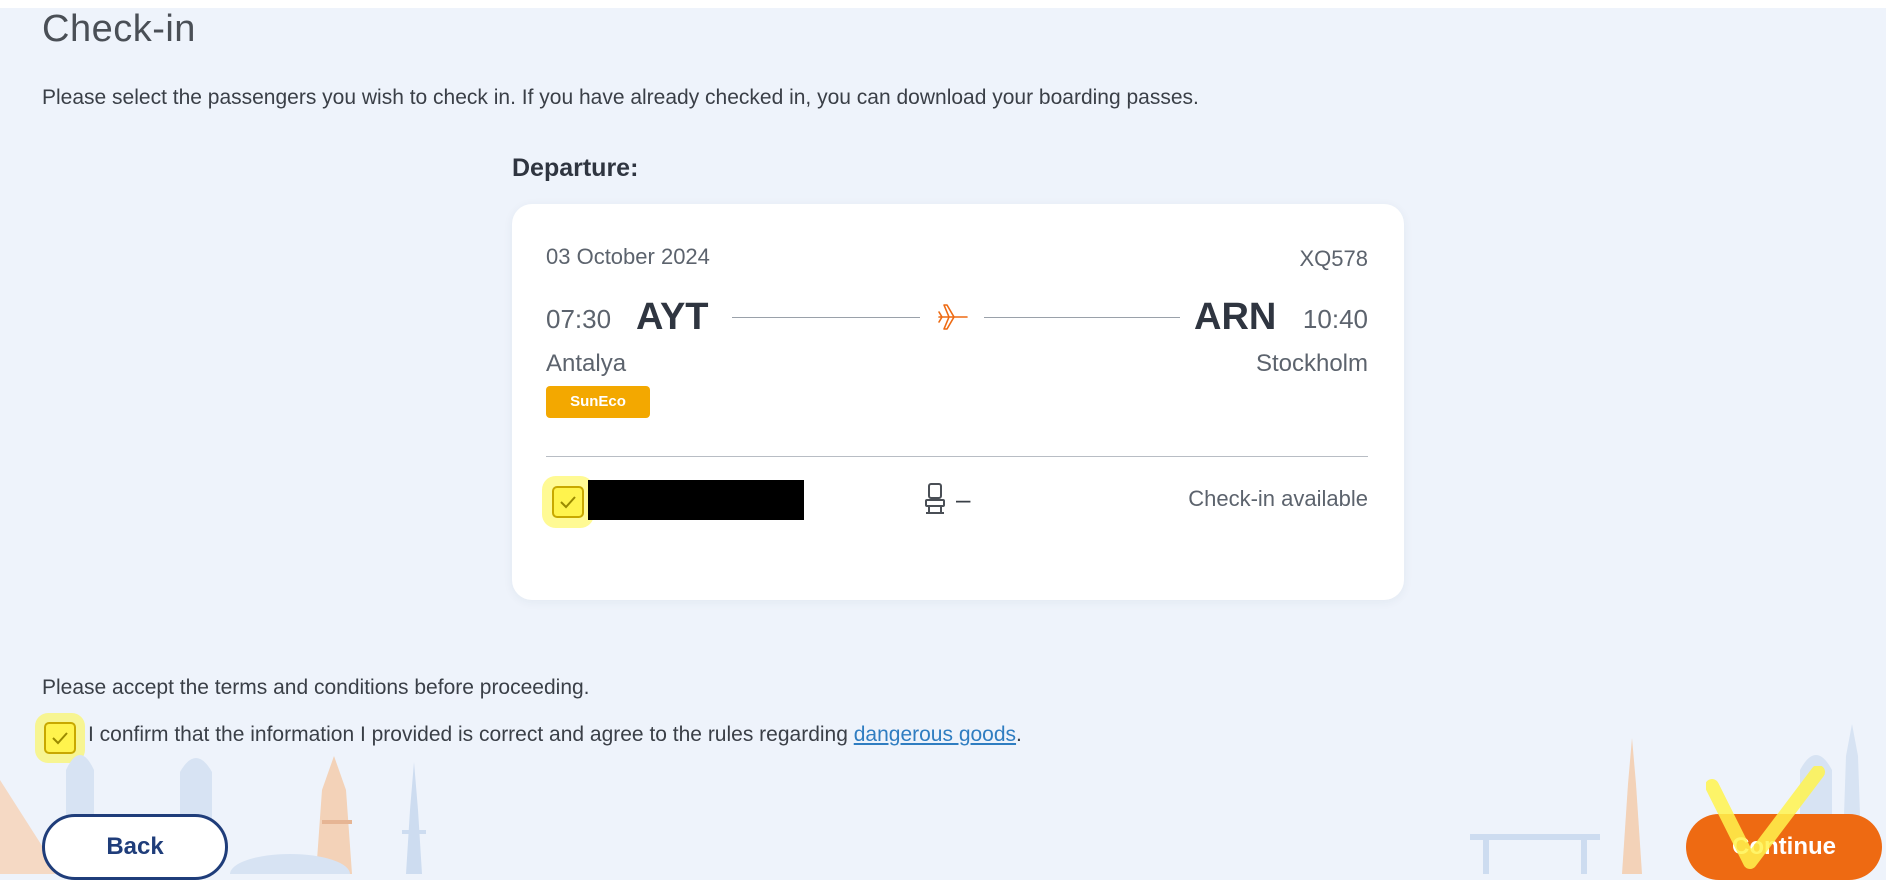  What do you see at coordinates (943, 4) in the screenshot?
I see `top-strip` at bounding box center [943, 4].